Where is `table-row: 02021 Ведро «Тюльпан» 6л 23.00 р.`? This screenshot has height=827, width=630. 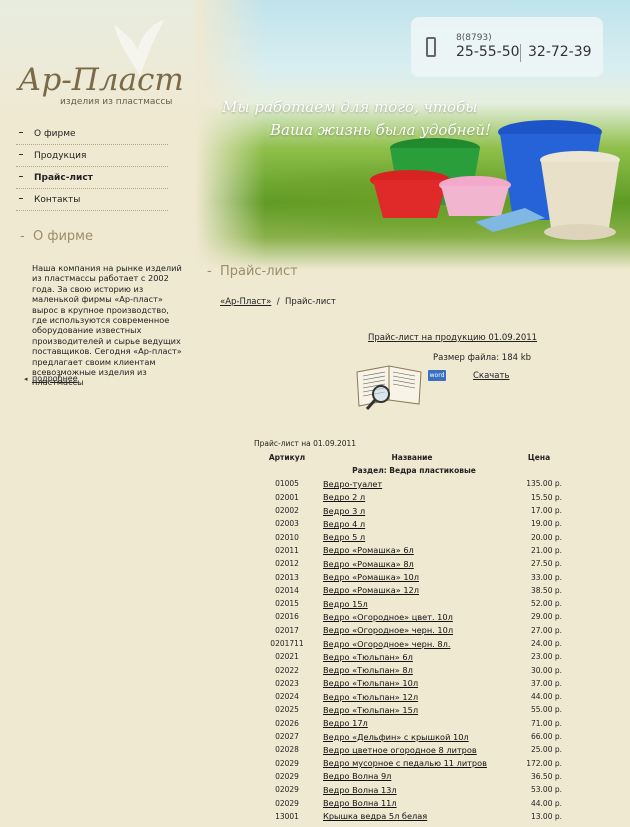
table-row: 02021 Ведро «Тюльпан» 6л 23.00 р. is located at coordinates (414, 656).